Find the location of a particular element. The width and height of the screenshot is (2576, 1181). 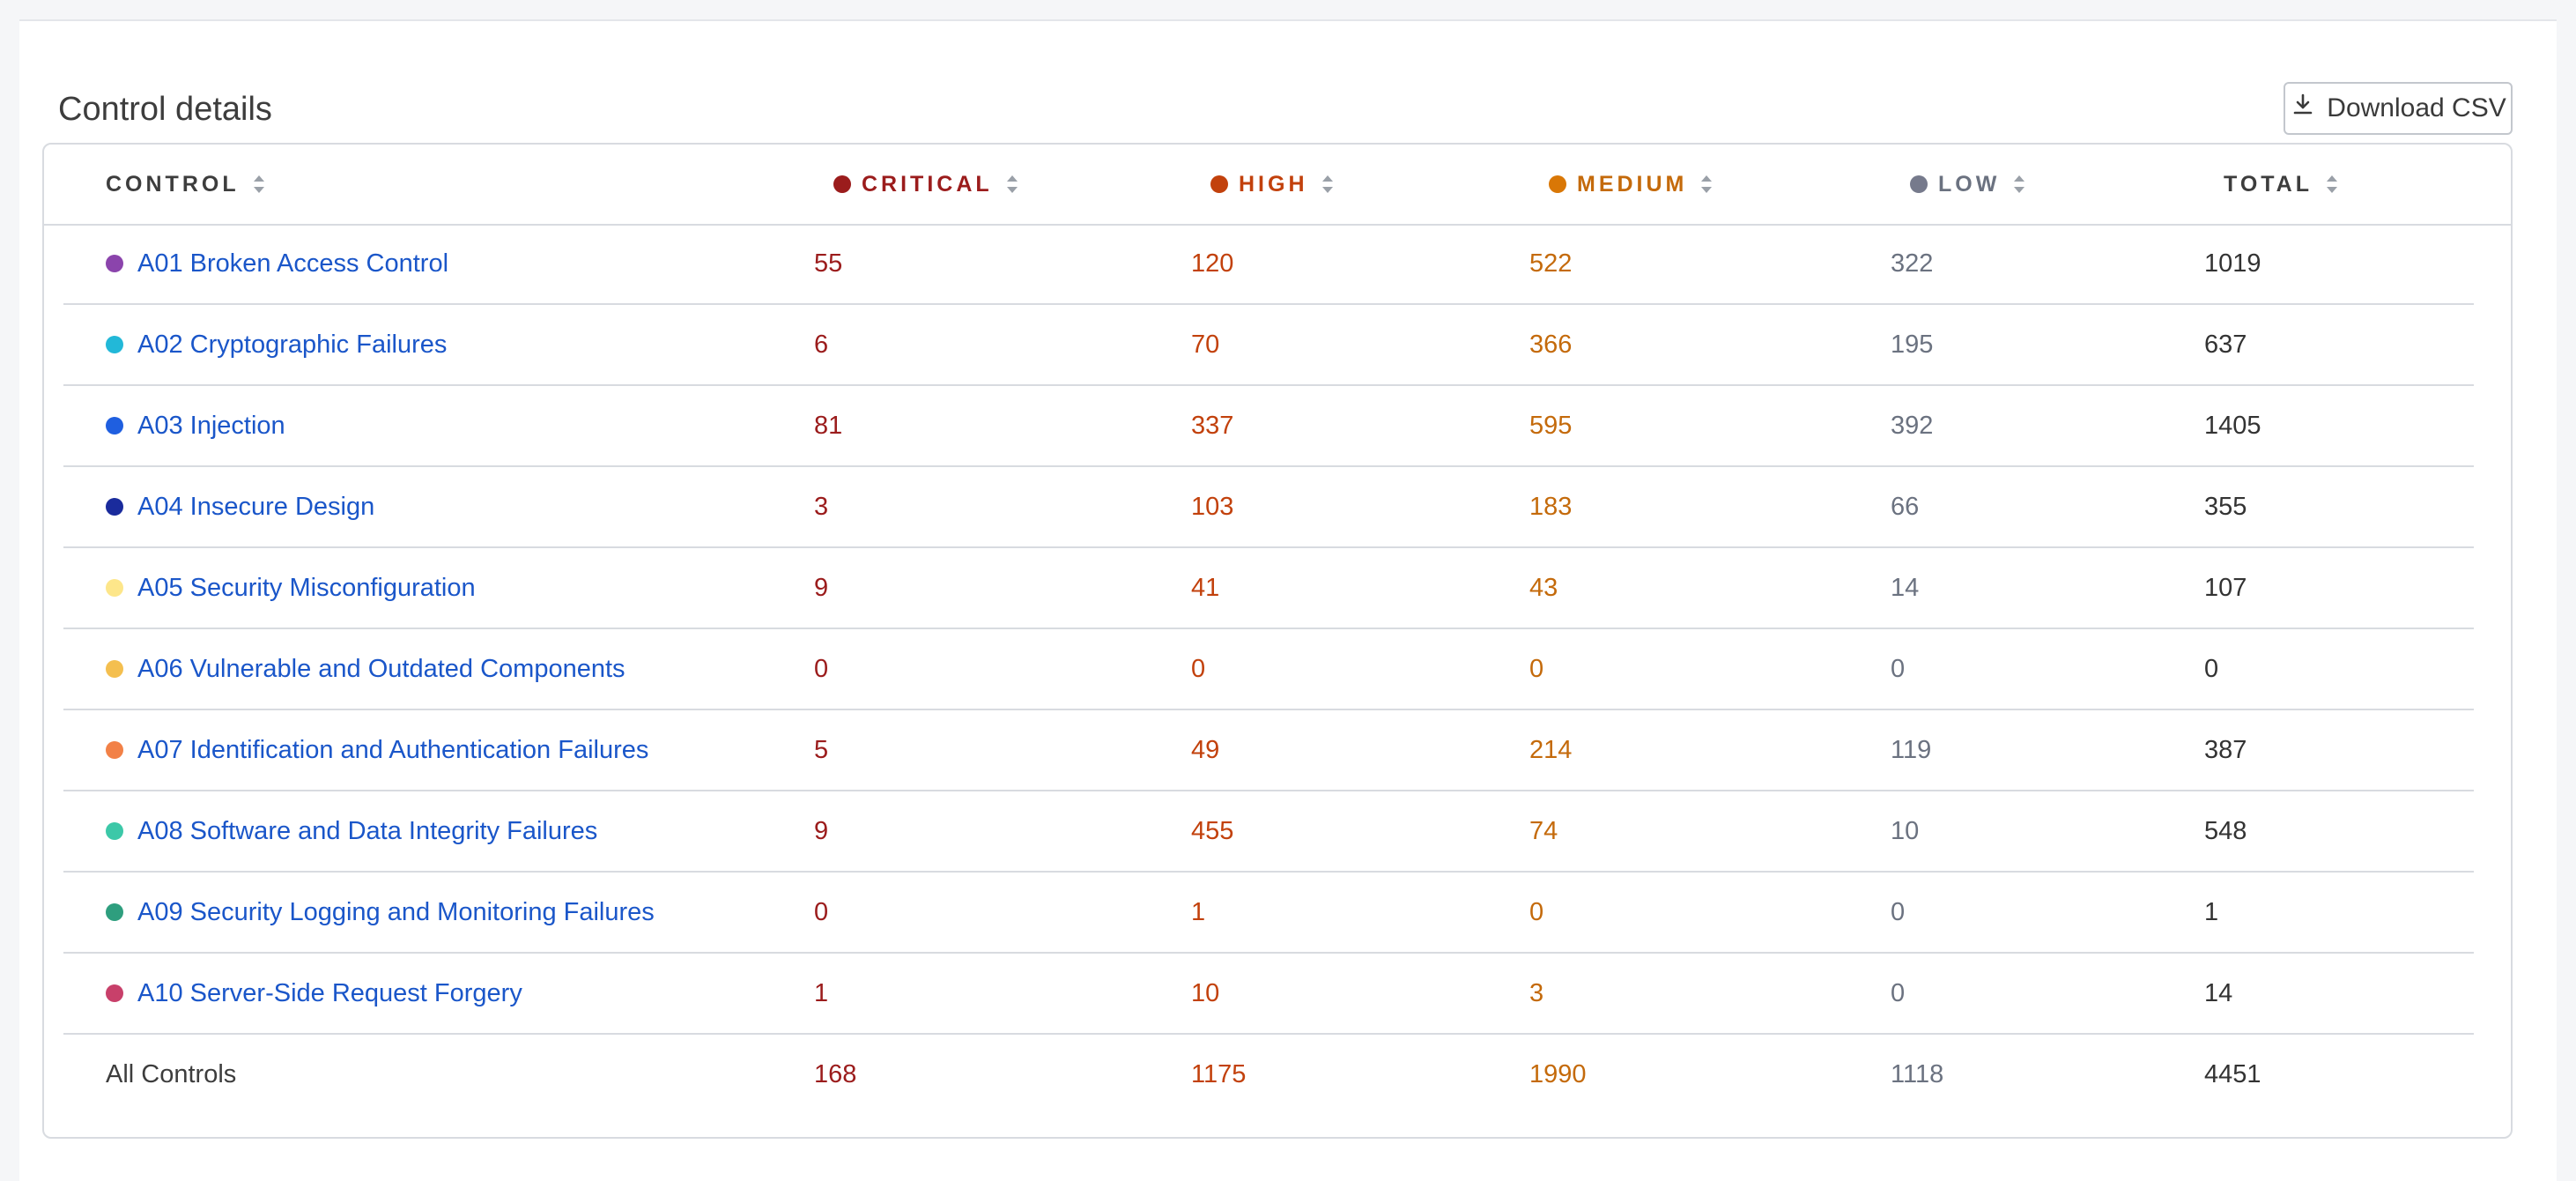

low-count: 392 is located at coordinates (1913, 425).